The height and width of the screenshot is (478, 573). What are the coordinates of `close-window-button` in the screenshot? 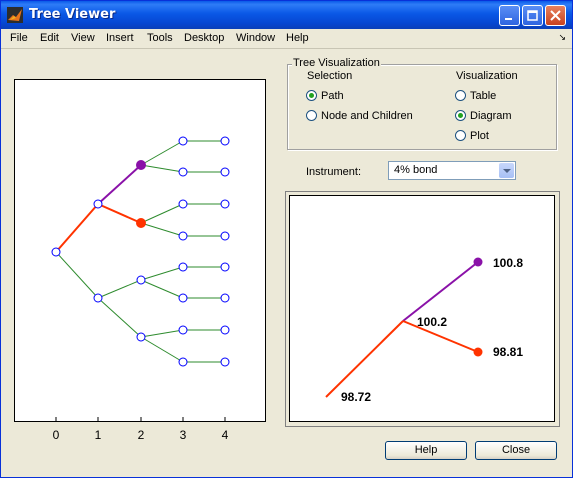 It's located at (555, 15).